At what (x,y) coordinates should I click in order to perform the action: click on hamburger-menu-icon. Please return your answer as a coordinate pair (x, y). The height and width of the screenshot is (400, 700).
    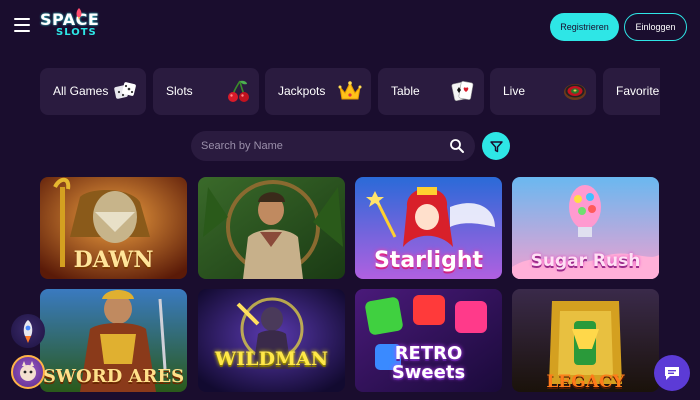
    Looking at the image, I should click on (22, 25).